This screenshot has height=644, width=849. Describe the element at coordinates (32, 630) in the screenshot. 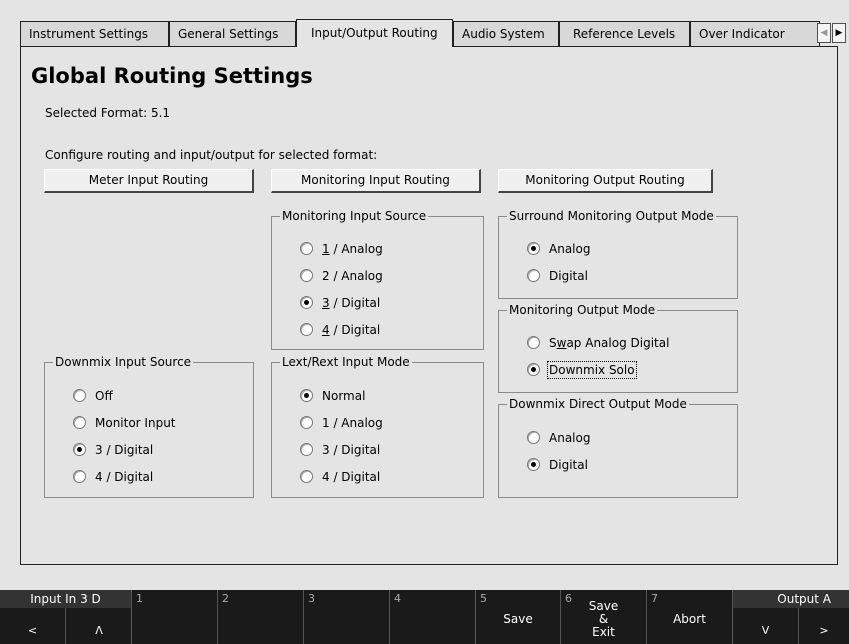

I see `chevron-left-icon: <` at that location.